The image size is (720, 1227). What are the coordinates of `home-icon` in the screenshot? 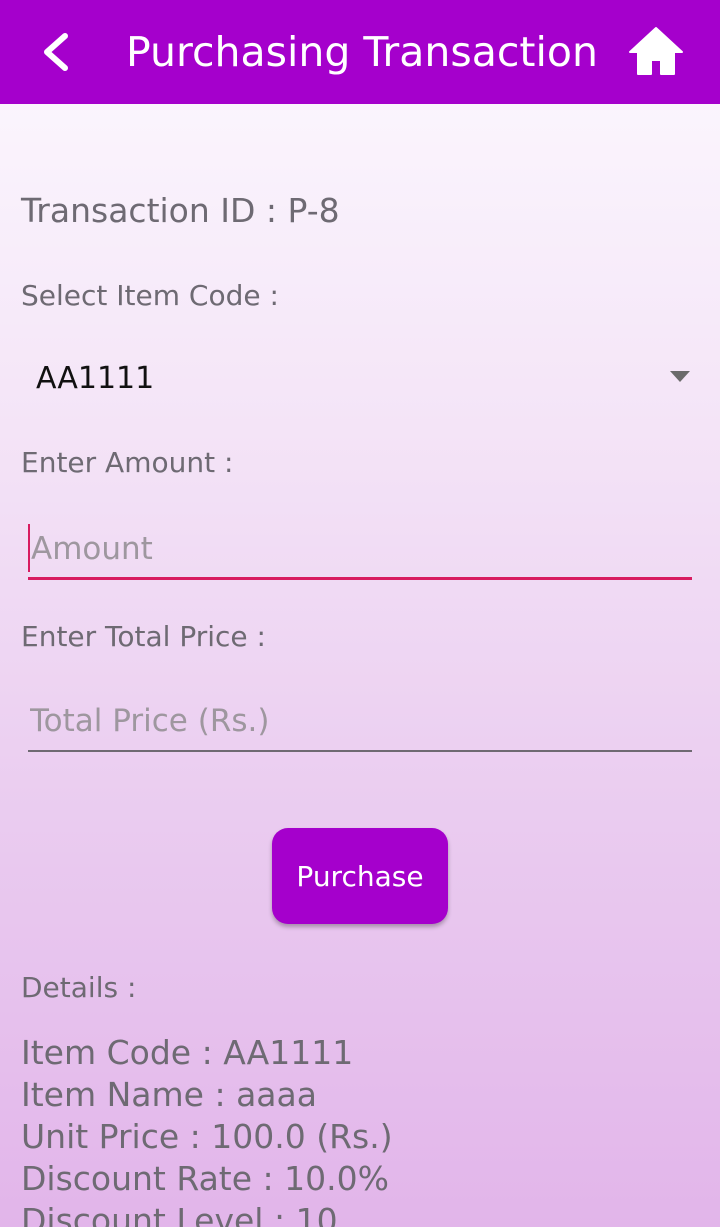 It's located at (656, 51).